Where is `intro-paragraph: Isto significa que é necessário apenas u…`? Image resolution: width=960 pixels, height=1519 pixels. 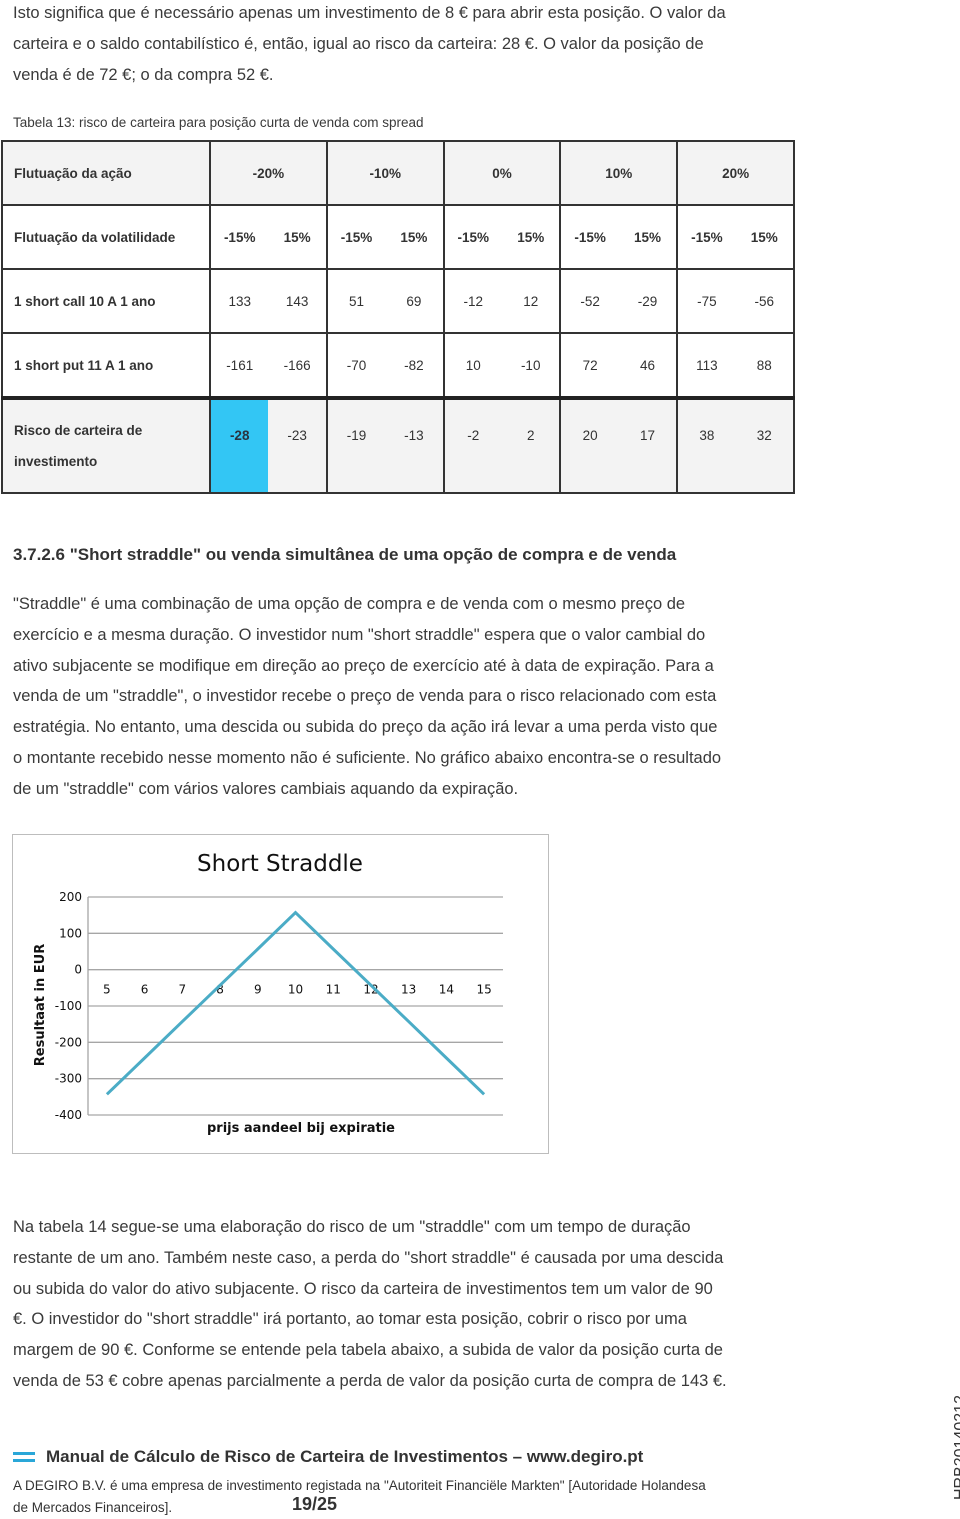 intro-paragraph: Isto significa que é necessário apenas u… is located at coordinates (369, 45).